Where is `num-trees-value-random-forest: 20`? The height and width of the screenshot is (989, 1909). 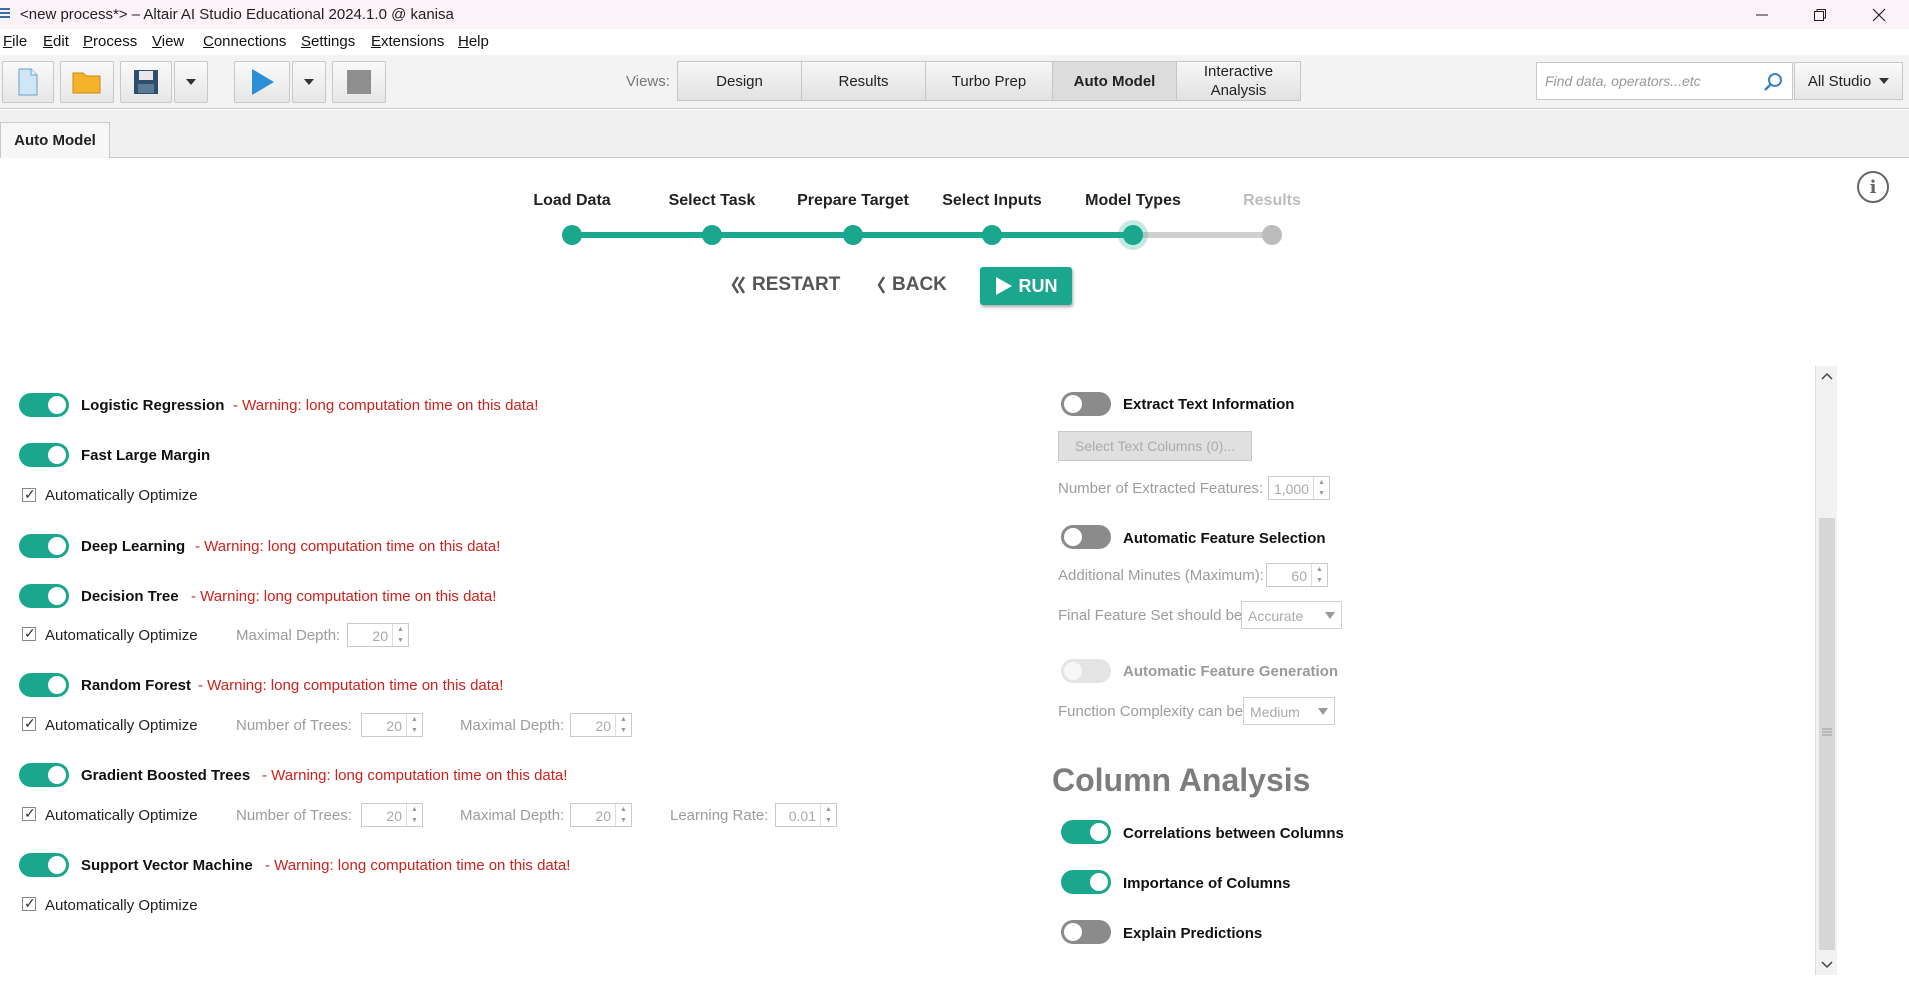 num-trees-value-random-forest: 20 is located at coordinates (394, 726).